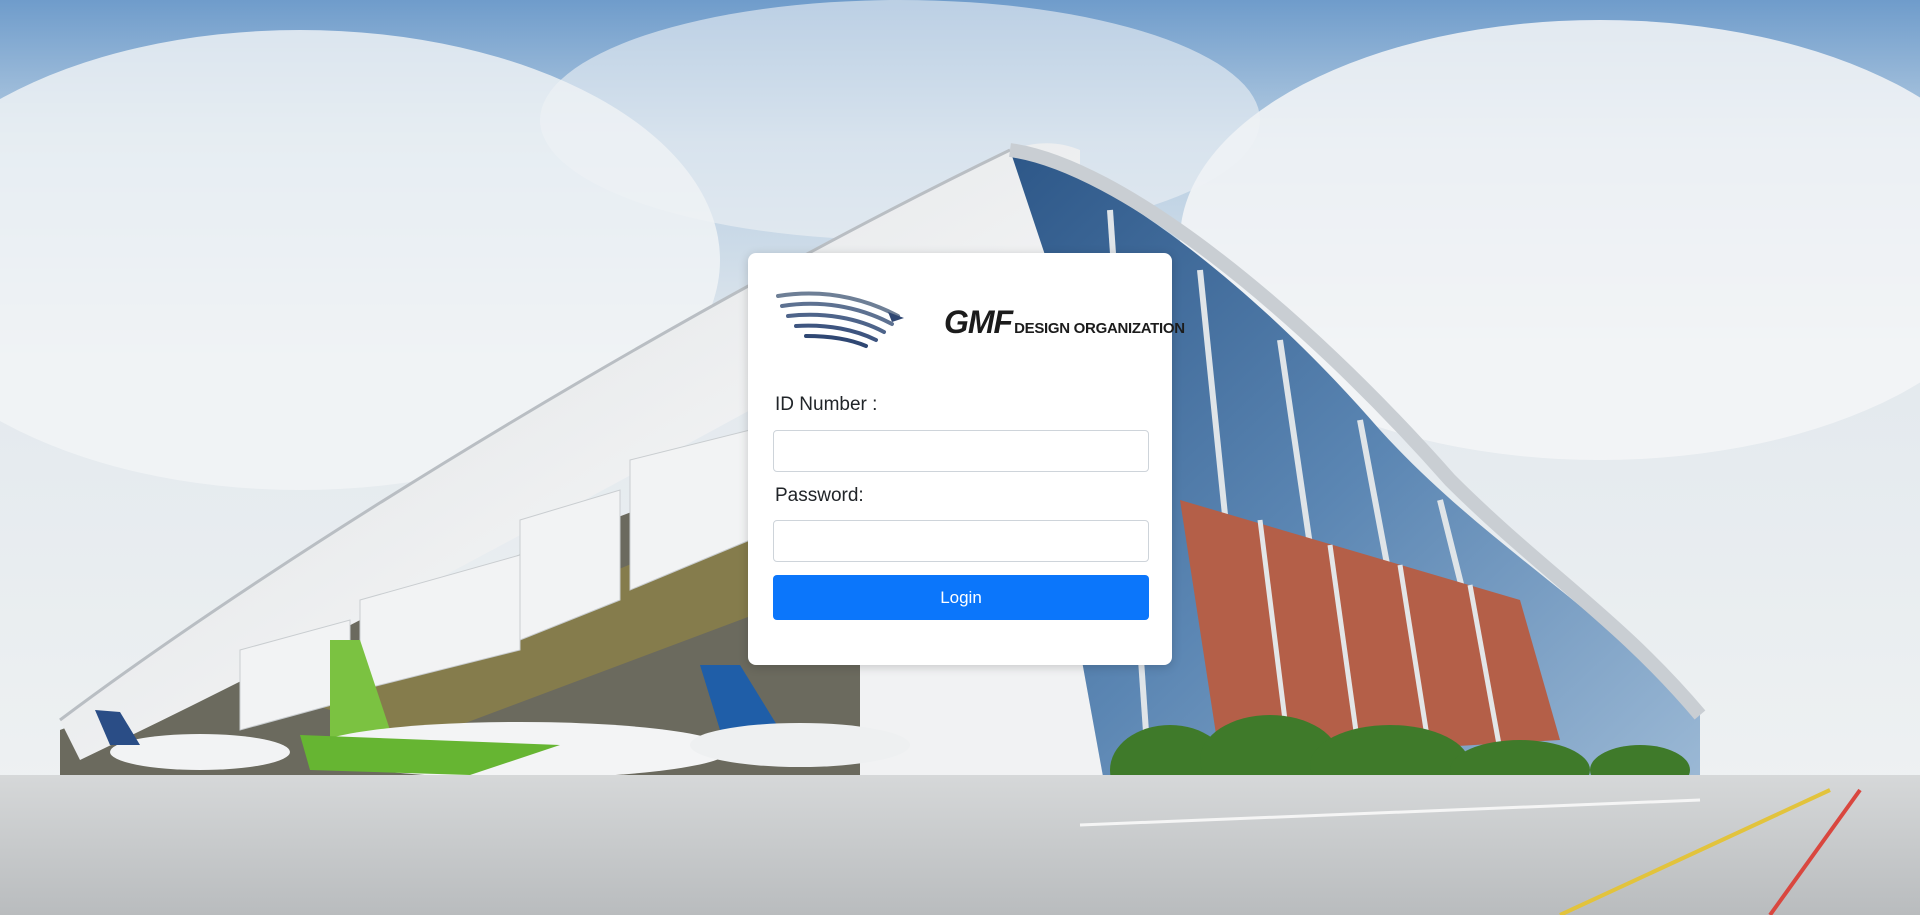 The width and height of the screenshot is (1920, 915). Describe the element at coordinates (961, 597) in the screenshot. I see `login-button: Login` at that location.